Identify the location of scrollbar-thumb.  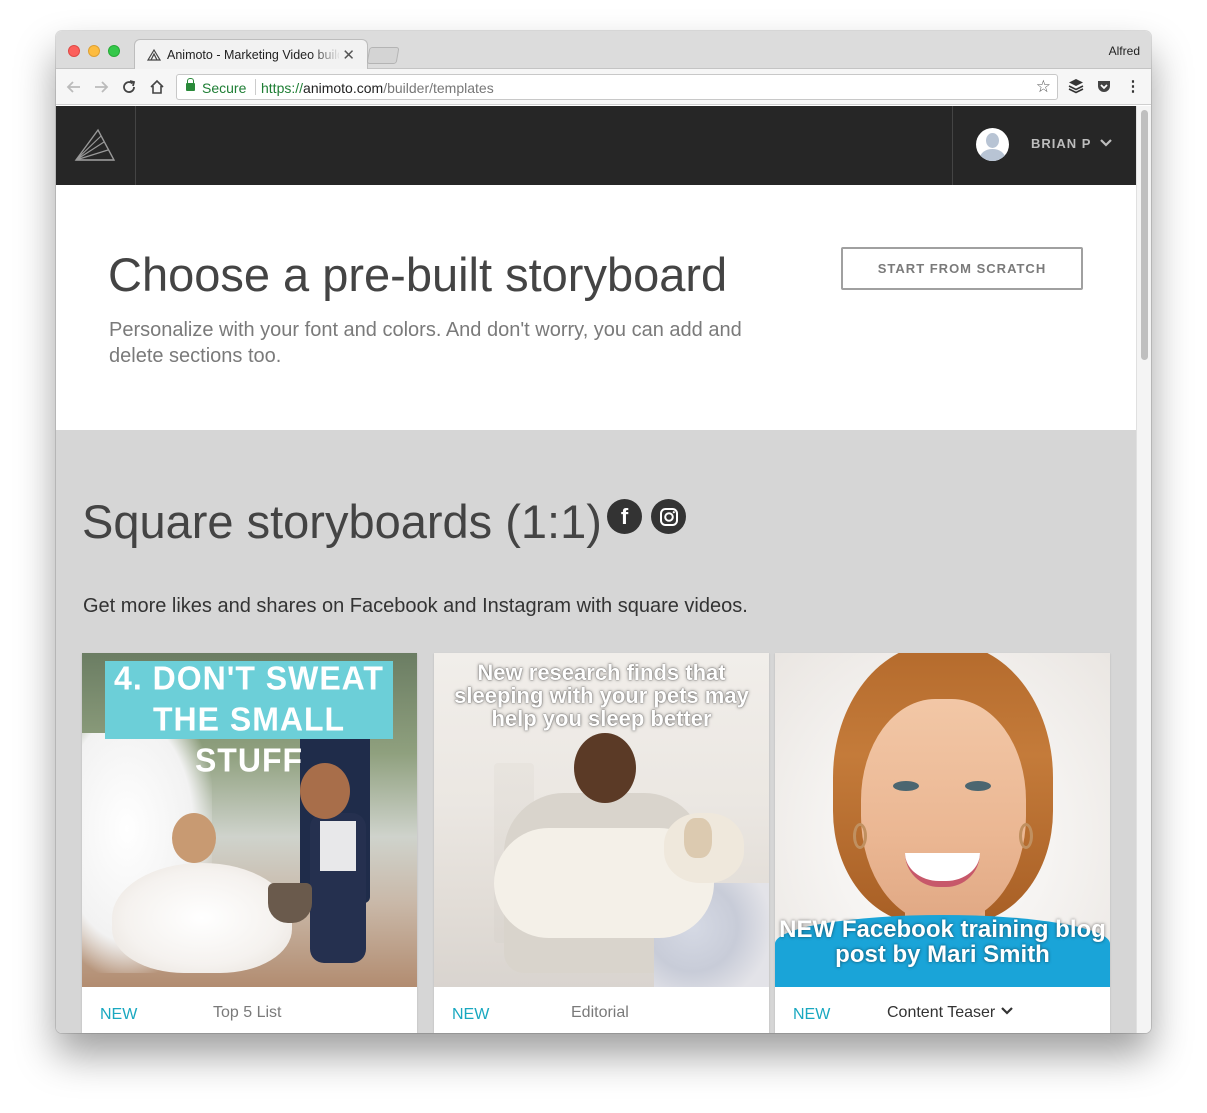
(1144, 235).